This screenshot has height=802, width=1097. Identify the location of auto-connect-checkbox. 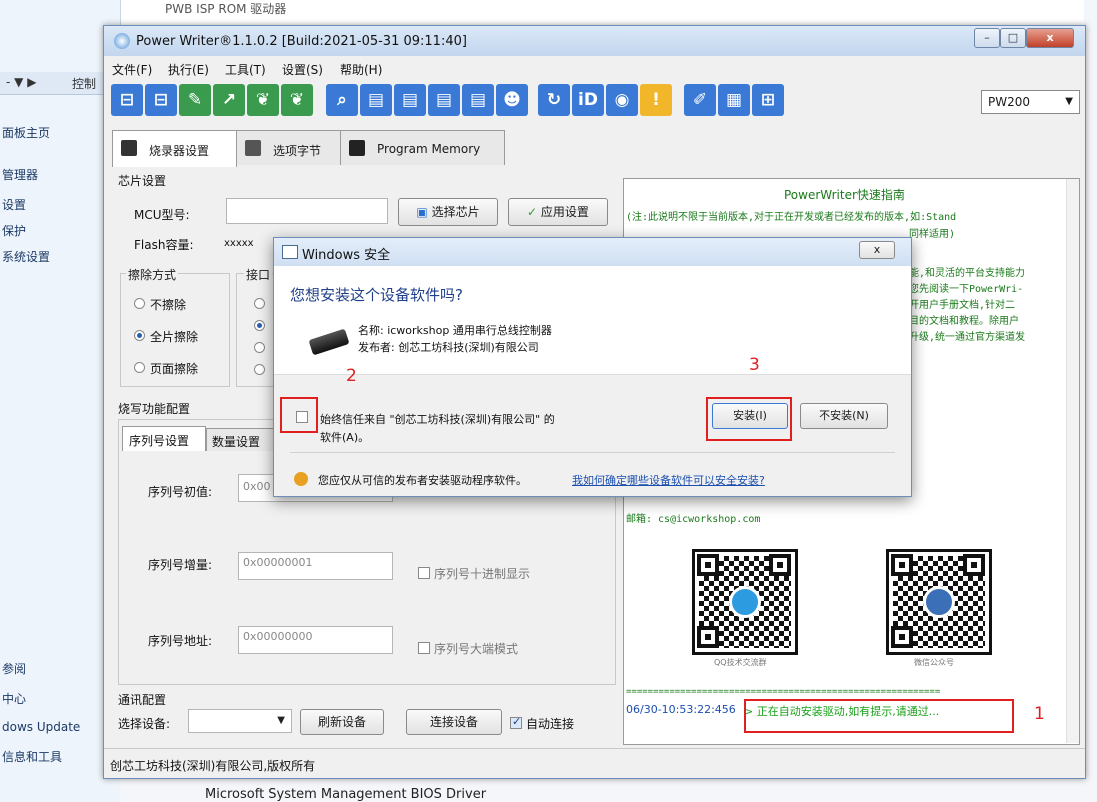
(516, 722).